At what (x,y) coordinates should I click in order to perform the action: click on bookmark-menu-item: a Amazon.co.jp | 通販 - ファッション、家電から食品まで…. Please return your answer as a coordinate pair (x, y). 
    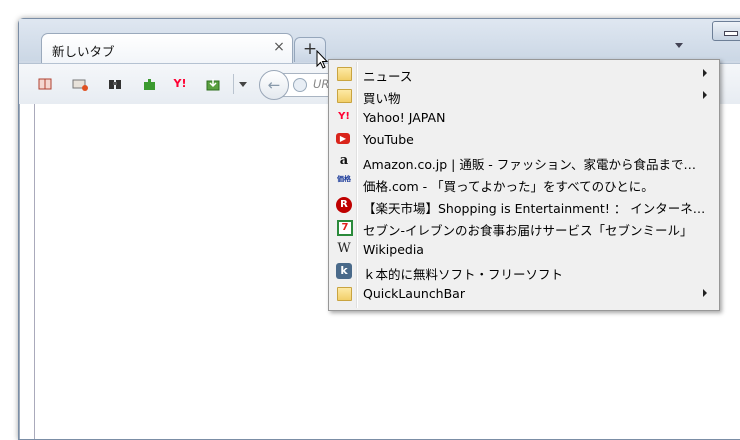
    Looking at the image, I should click on (523, 161).